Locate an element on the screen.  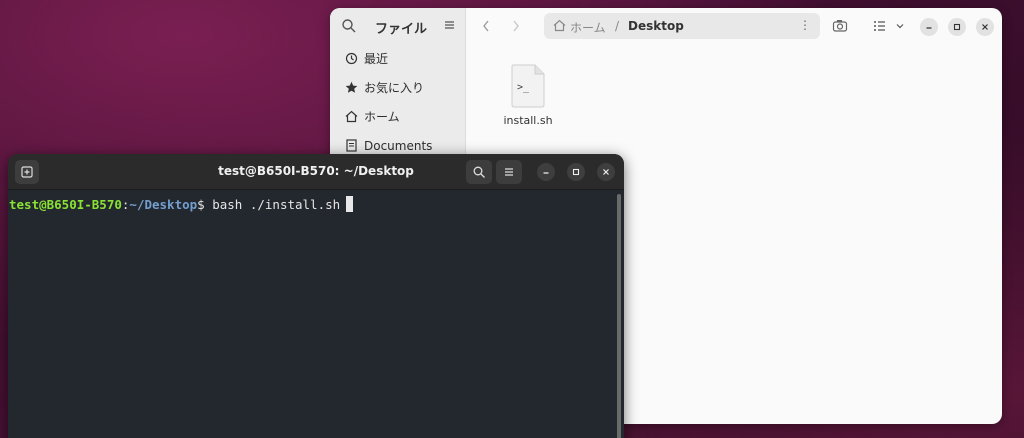
sidebar-item-label: 最近 is located at coordinates (376, 59).